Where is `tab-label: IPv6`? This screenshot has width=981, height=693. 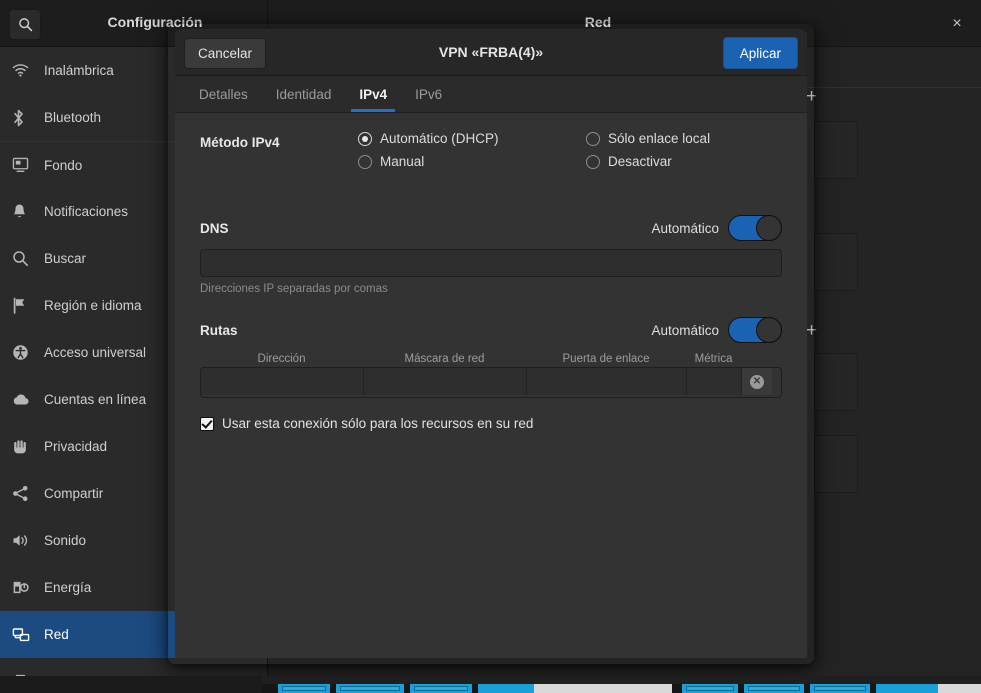 tab-label: IPv6 is located at coordinates (429, 94).